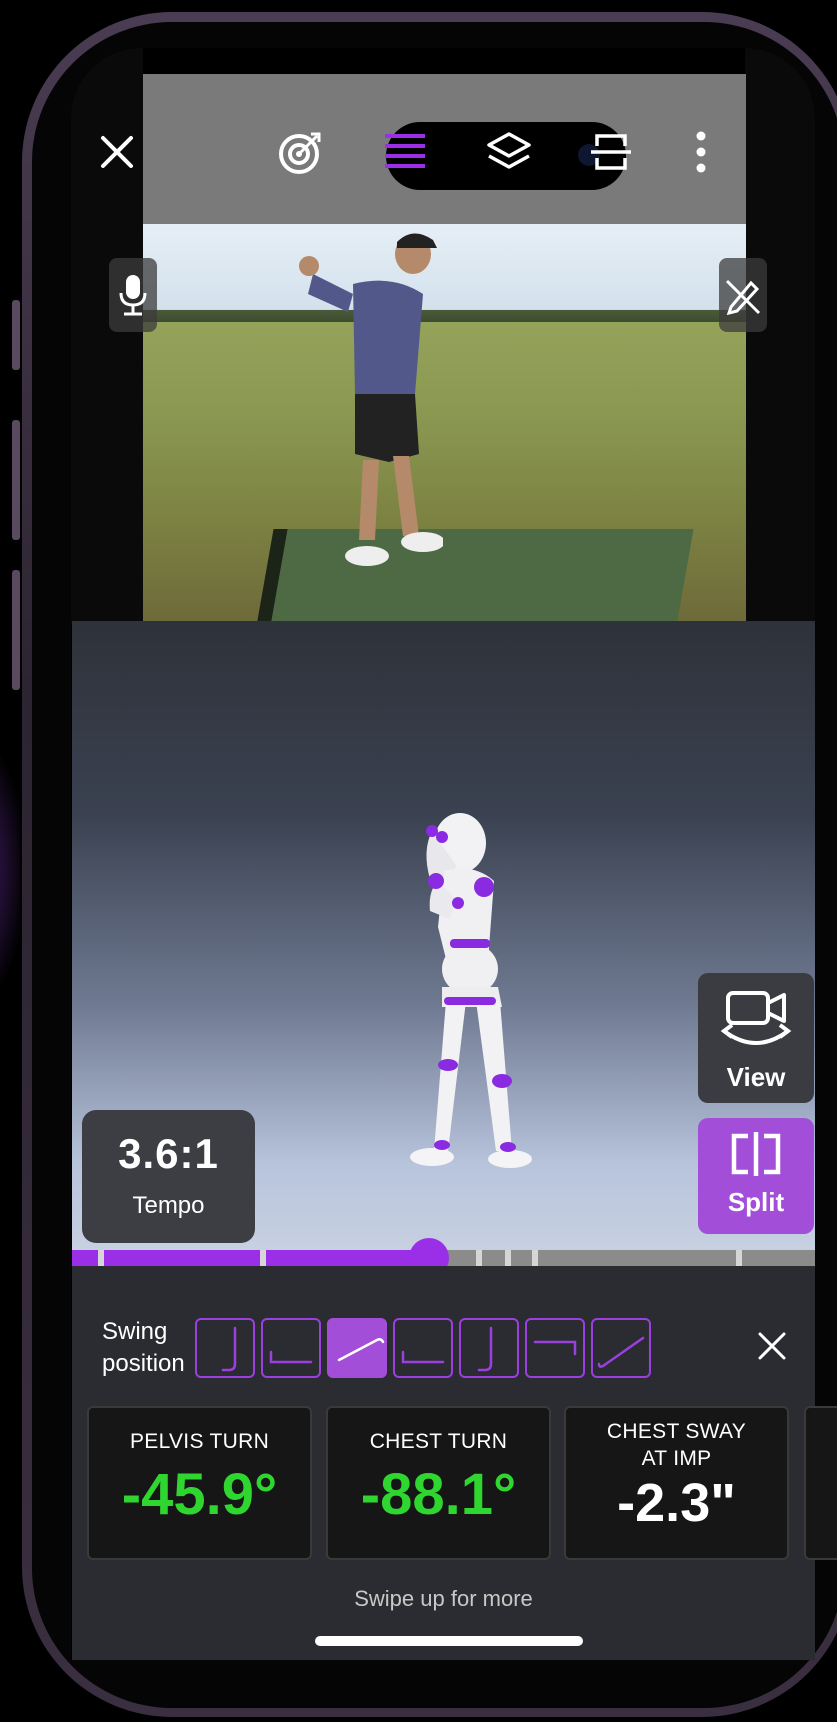 Image resolution: width=837 pixels, height=1722 pixels. I want to click on metric-card-next, so click(820, 1483).